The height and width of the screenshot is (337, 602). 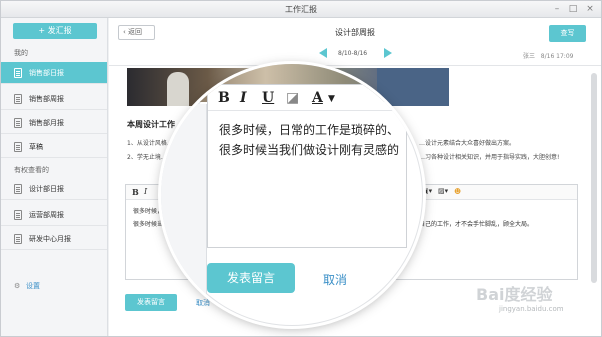 What do you see at coordinates (50, 239) in the screenshot?
I see `sidebar-item-label: 研发中心月报` at bounding box center [50, 239].